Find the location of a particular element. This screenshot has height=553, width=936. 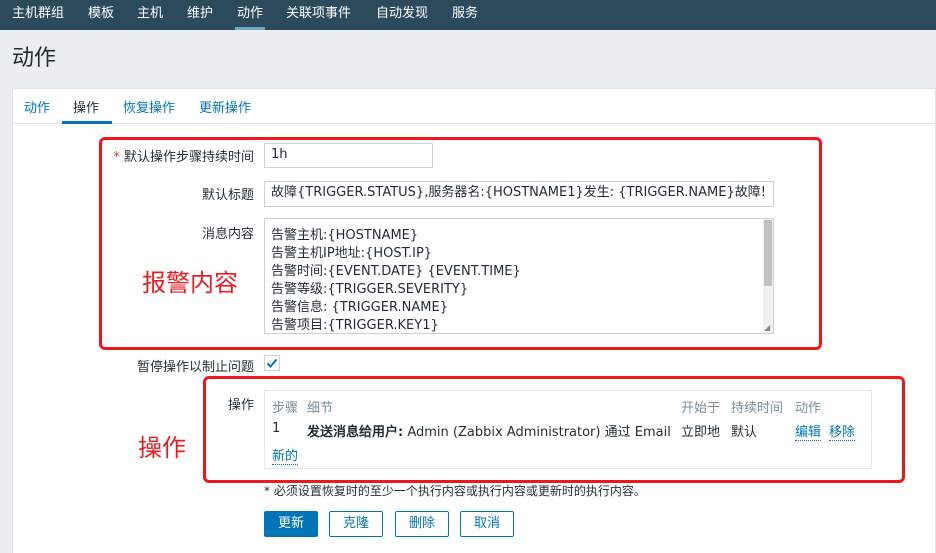

nav-discovery: 自动发现 is located at coordinates (402, 15).